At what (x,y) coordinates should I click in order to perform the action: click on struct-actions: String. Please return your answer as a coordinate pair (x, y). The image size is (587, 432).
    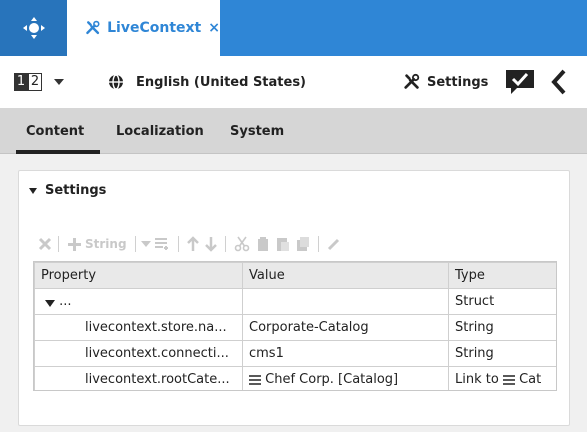
    Looking at the image, I should click on (190, 244).